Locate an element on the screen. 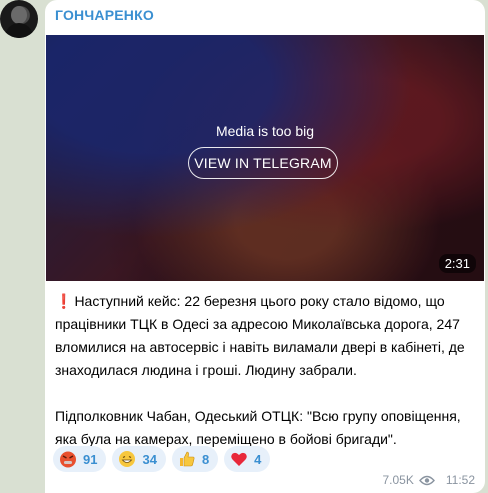 The width and height of the screenshot is (488, 493). reaction-thumbs-up: 8 is located at coordinates (195, 459).